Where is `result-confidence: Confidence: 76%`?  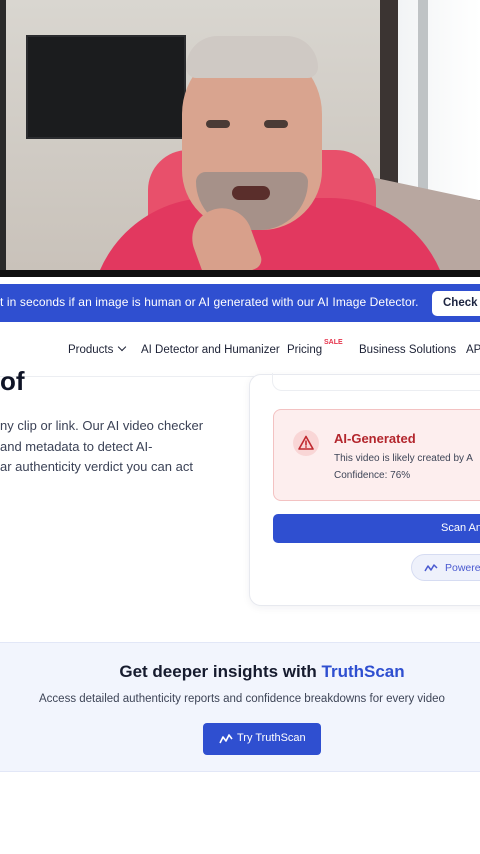
result-confidence: Confidence: 76% is located at coordinates (372, 475).